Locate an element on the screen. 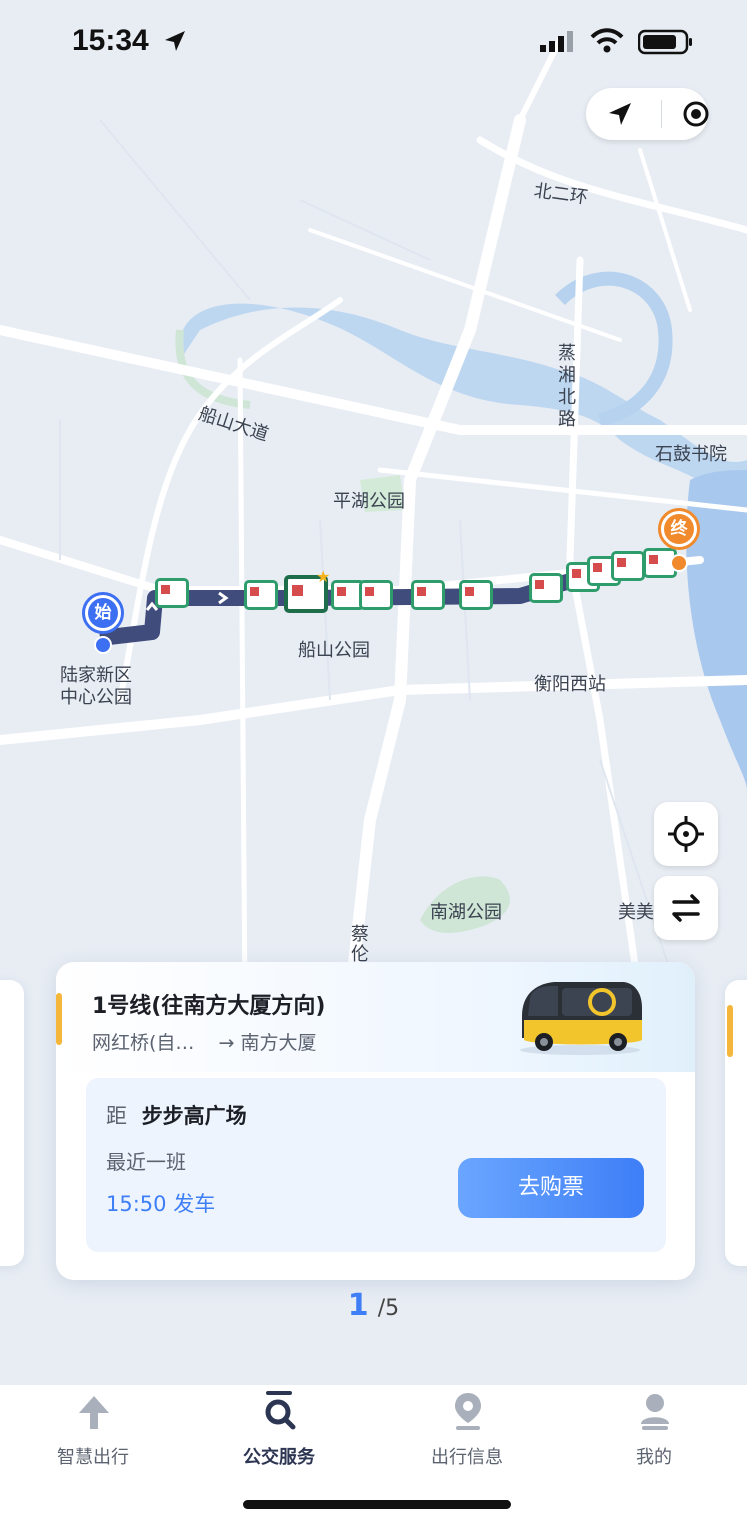 The width and height of the screenshot is (747, 1522). home-indicator is located at coordinates (377, 1504).